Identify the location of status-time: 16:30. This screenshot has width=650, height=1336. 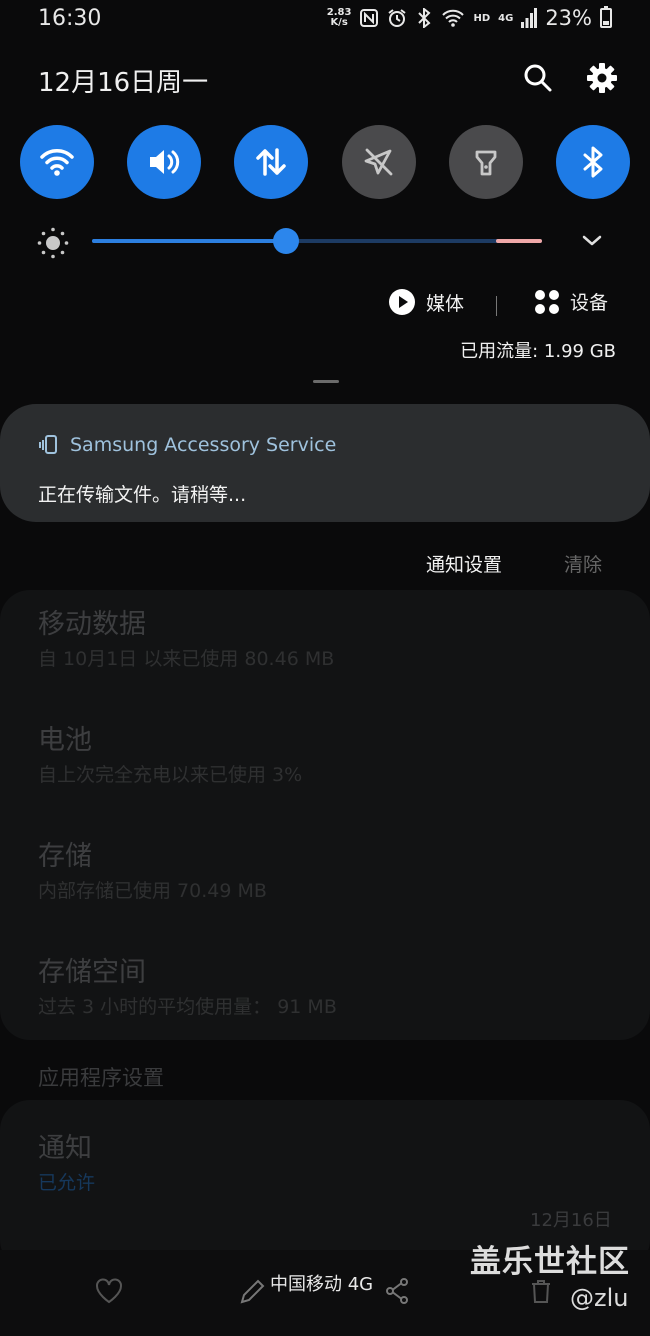
(70, 18).